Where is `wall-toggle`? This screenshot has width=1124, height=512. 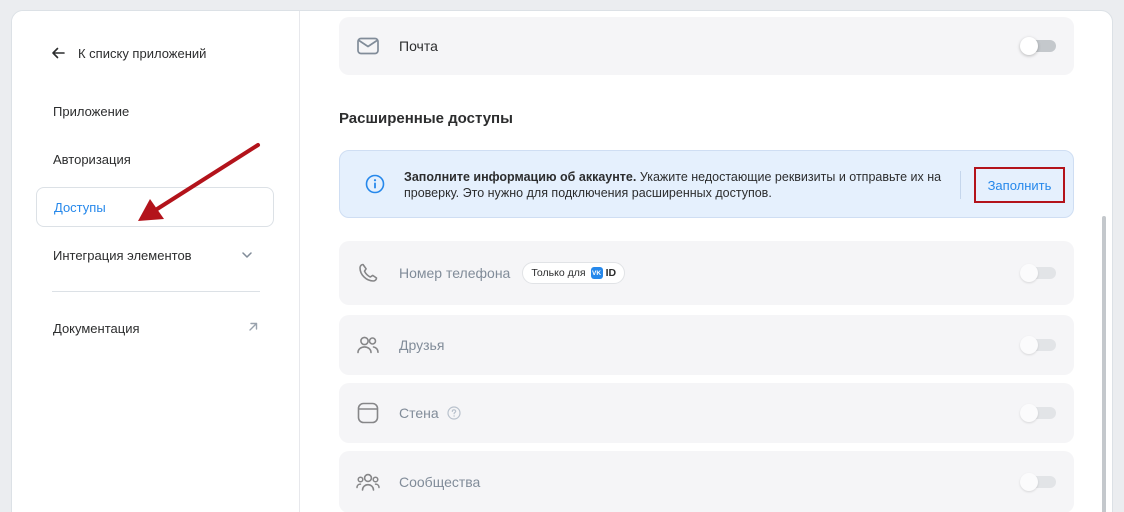 wall-toggle is located at coordinates (1038, 413).